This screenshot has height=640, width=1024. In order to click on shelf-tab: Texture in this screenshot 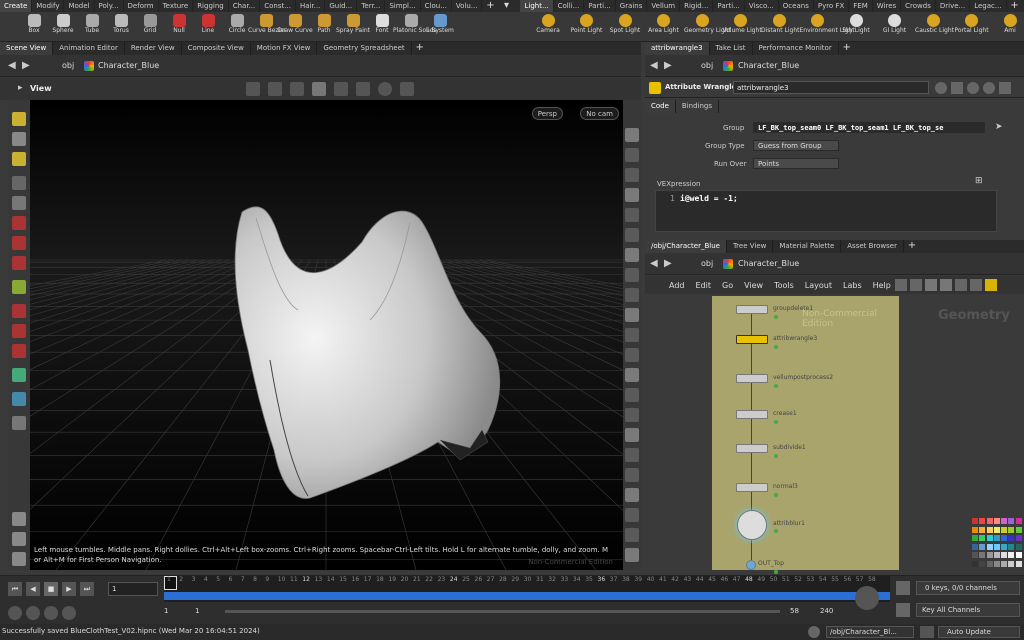, I will do `click(176, 6)`.